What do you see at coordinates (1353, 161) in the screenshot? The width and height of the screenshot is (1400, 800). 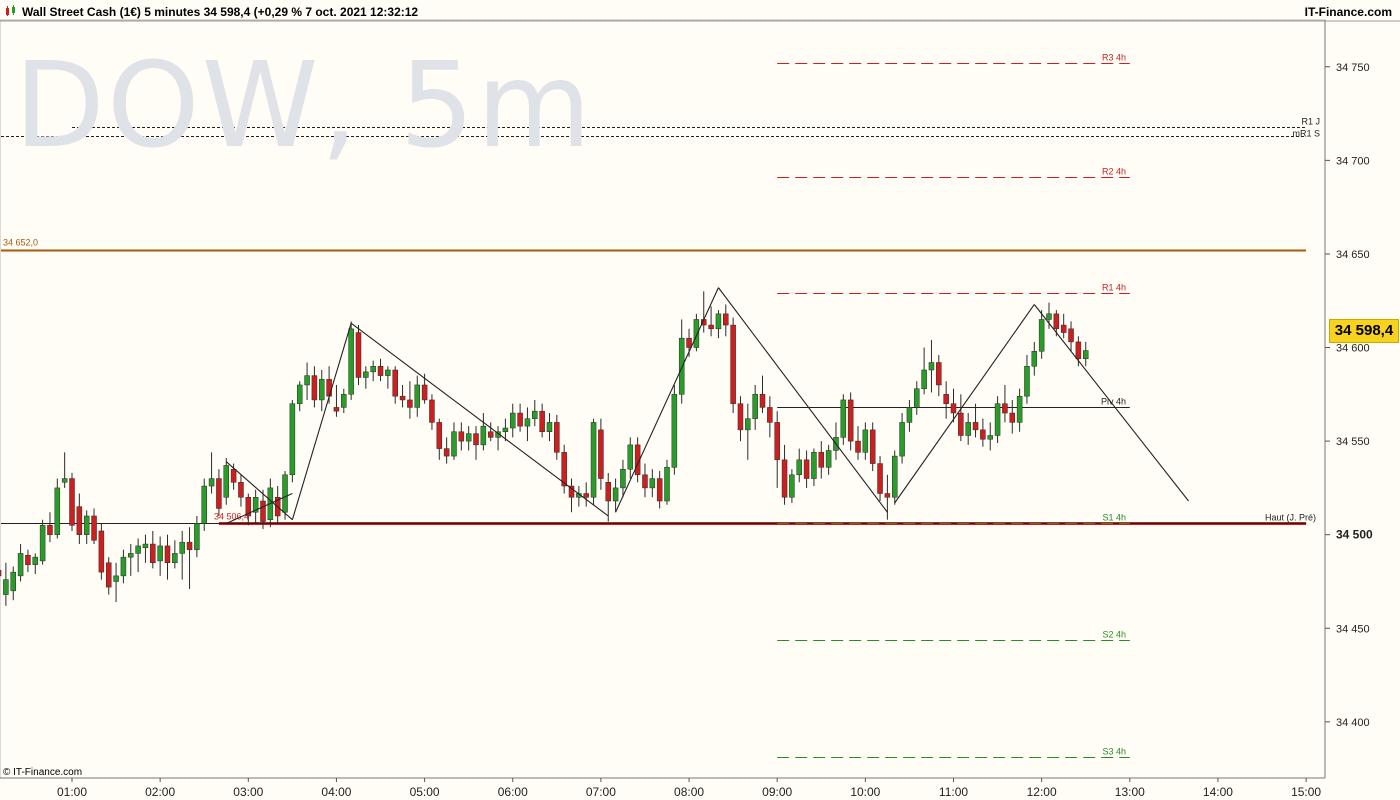 I see `y-tick-label: 34 700` at bounding box center [1353, 161].